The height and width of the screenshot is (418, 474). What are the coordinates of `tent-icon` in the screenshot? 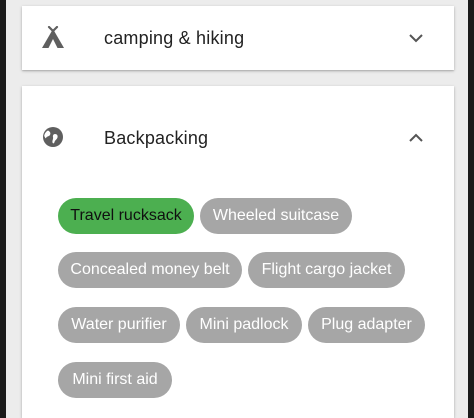 It's located at (53, 38).